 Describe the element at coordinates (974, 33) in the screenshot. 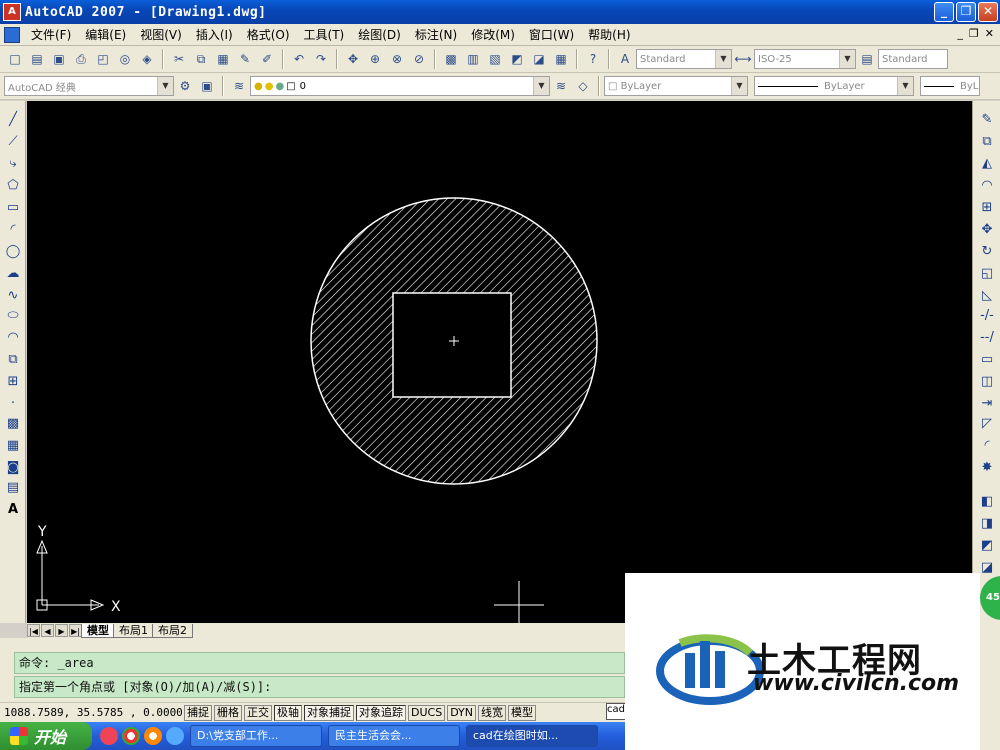

I see `doc-restore-button: ❐` at that location.